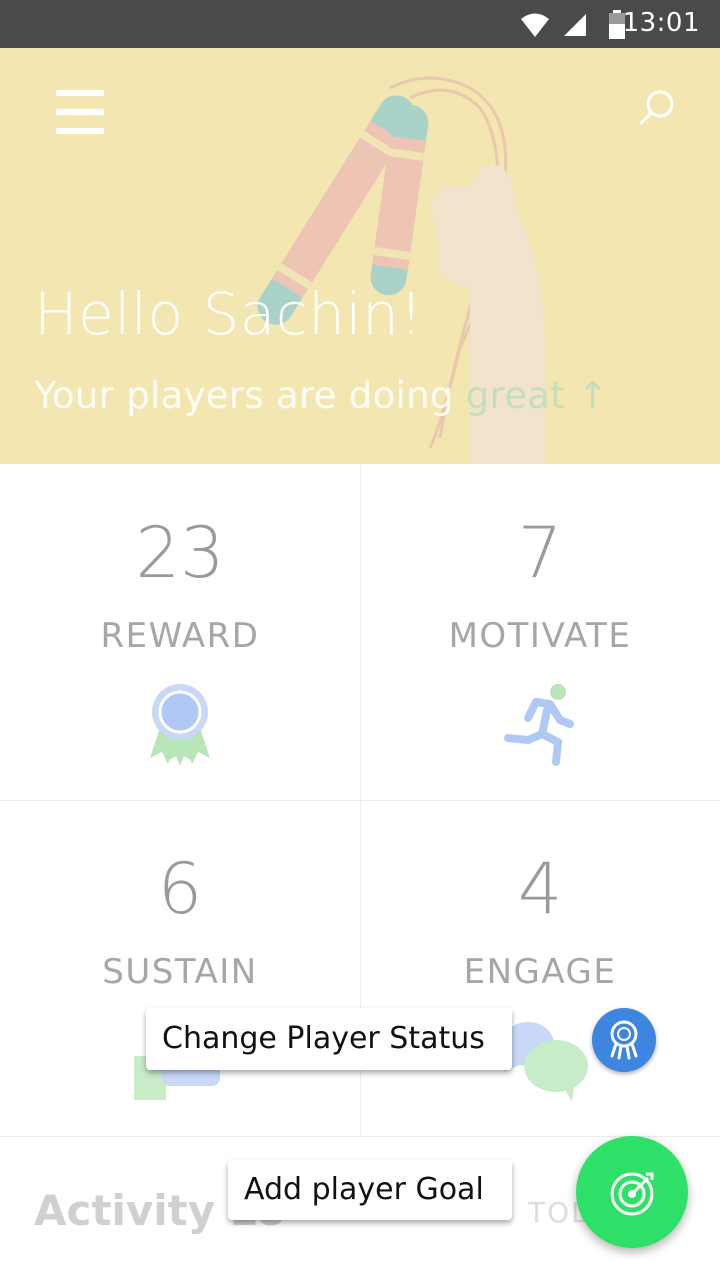 The width and height of the screenshot is (720, 1280). What do you see at coordinates (180, 636) in the screenshot?
I see `stat-label: REWARD` at bounding box center [180, 636].